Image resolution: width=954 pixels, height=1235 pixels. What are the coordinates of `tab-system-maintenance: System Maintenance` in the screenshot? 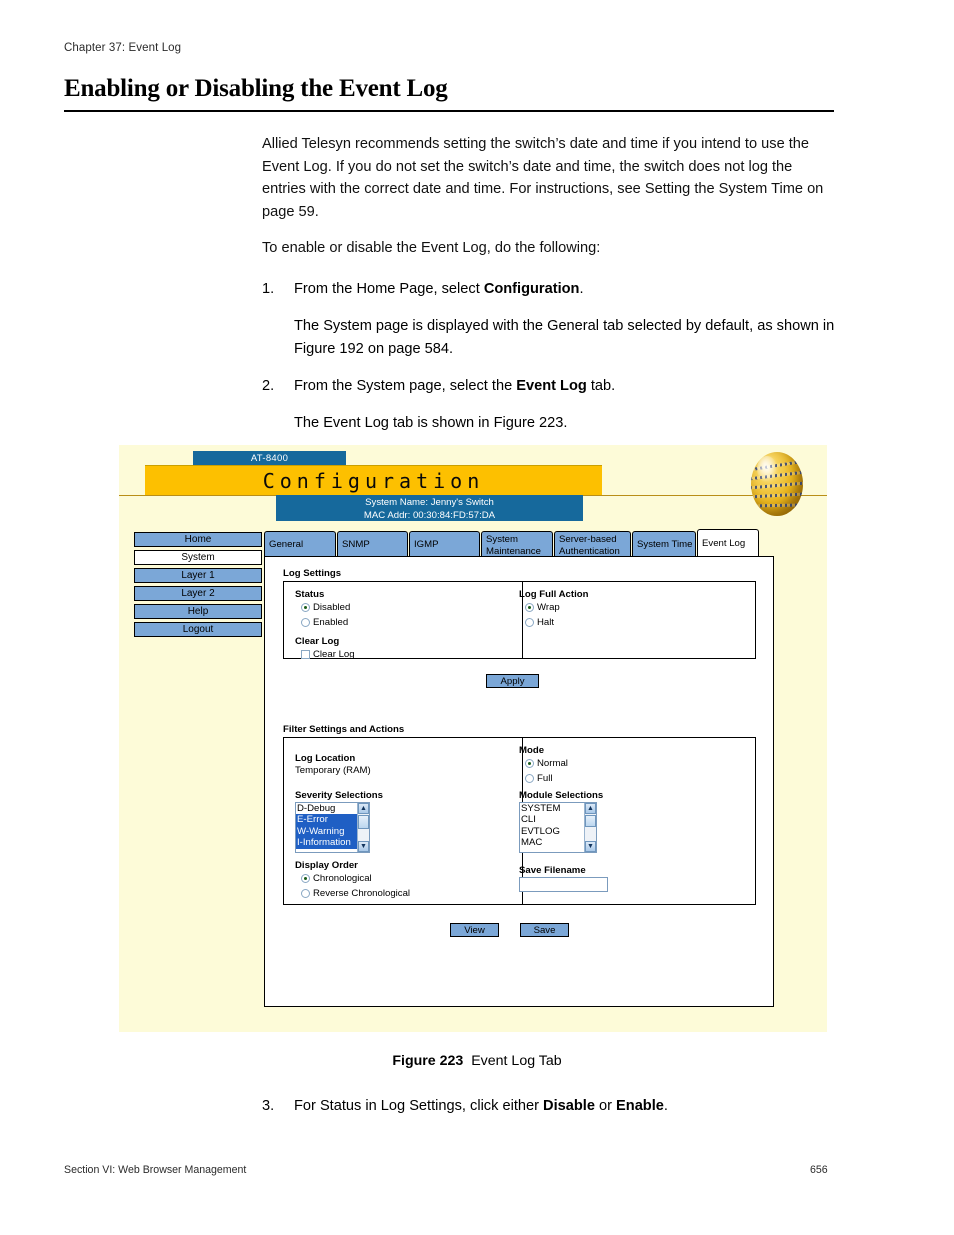 It's located at (517, 544).